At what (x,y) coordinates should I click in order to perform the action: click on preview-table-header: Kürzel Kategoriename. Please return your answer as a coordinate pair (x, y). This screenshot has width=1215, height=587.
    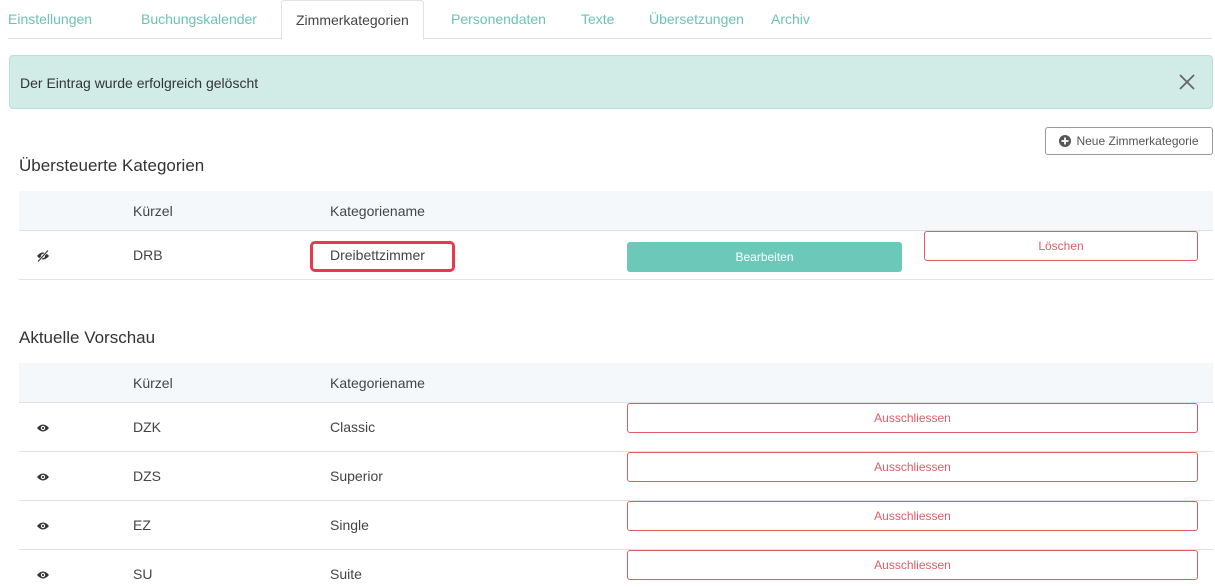
    Looking at the image, I should click on (616, 383).